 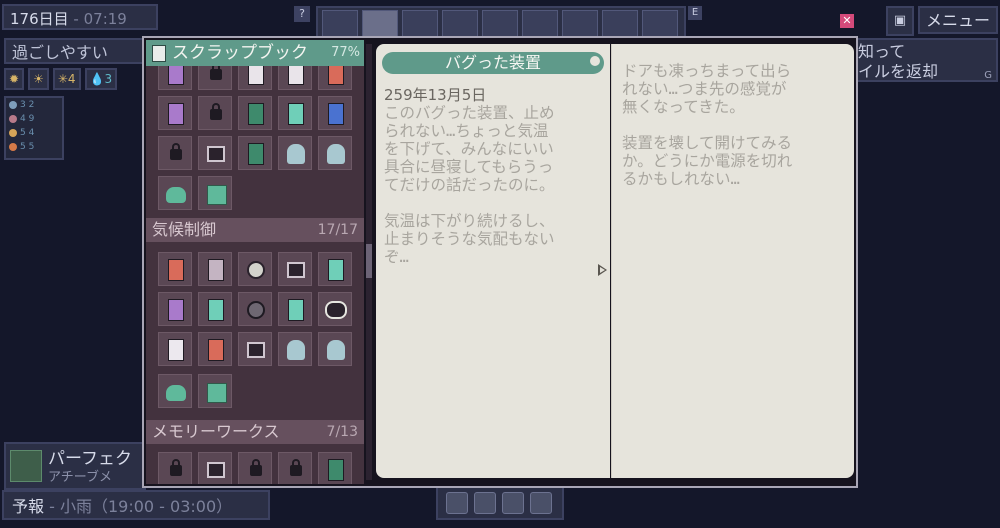 I want to click on stats-row: ✹ ☀ ✳4 💧3, so click(x=64, y=79).